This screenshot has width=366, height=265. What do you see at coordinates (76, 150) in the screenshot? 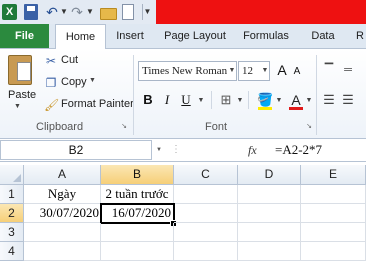
I see `name-box: B2` at bounding box center [76, 150].